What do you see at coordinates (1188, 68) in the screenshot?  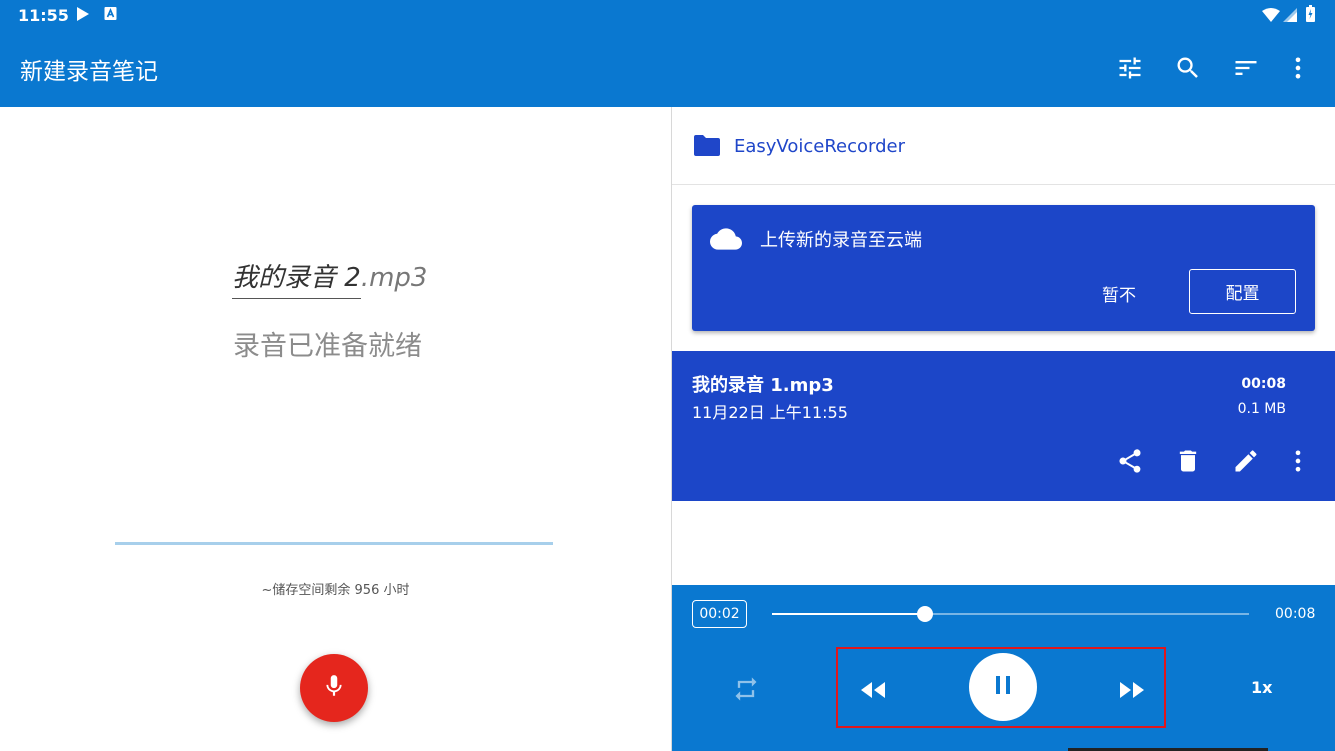 I see `search-icon` at bounding box center [1188, 68].